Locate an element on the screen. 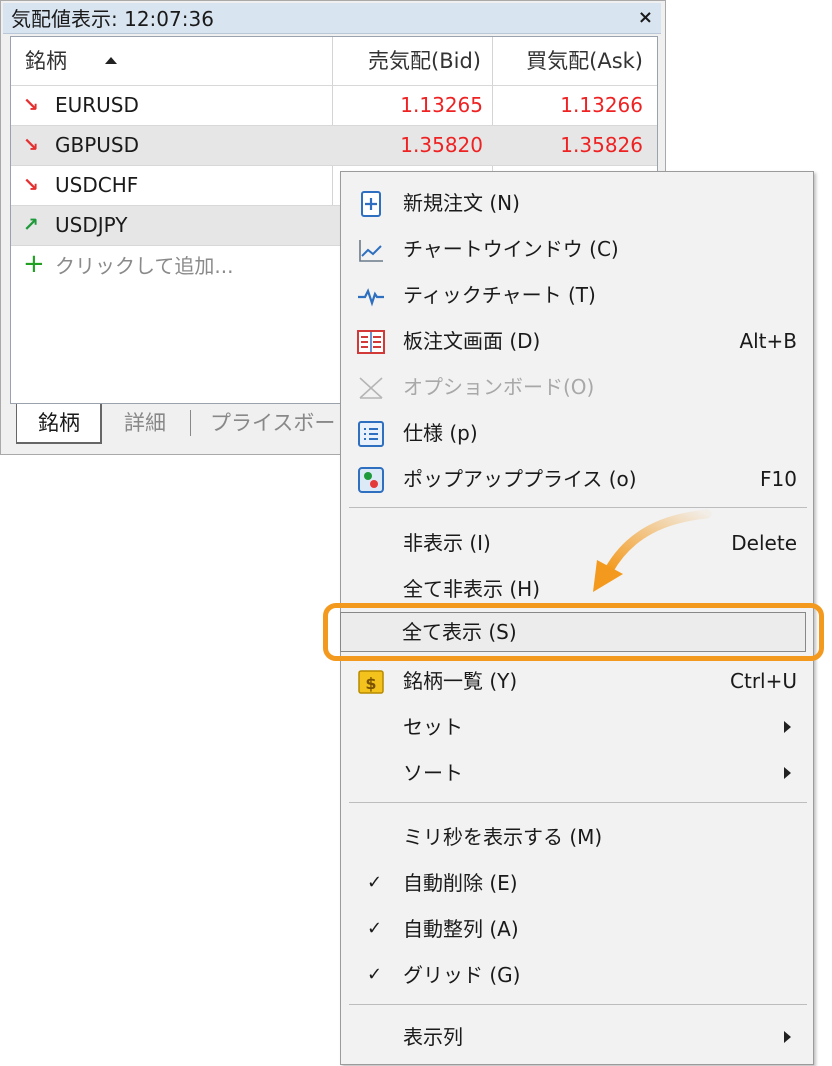  callout-arrow-icon is located at coordinates (652, 550).